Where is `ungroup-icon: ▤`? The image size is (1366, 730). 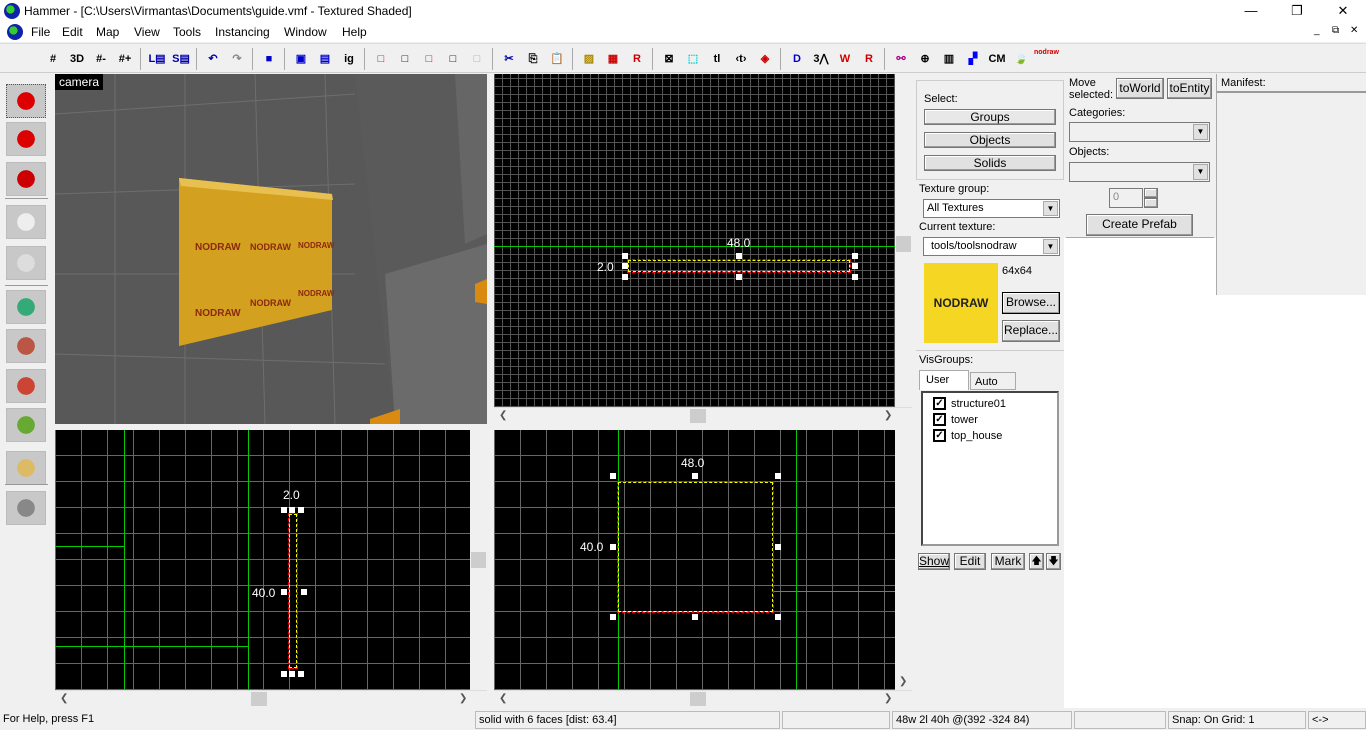
ungroup-icon: ▤ is located at coordinates (325, 59).